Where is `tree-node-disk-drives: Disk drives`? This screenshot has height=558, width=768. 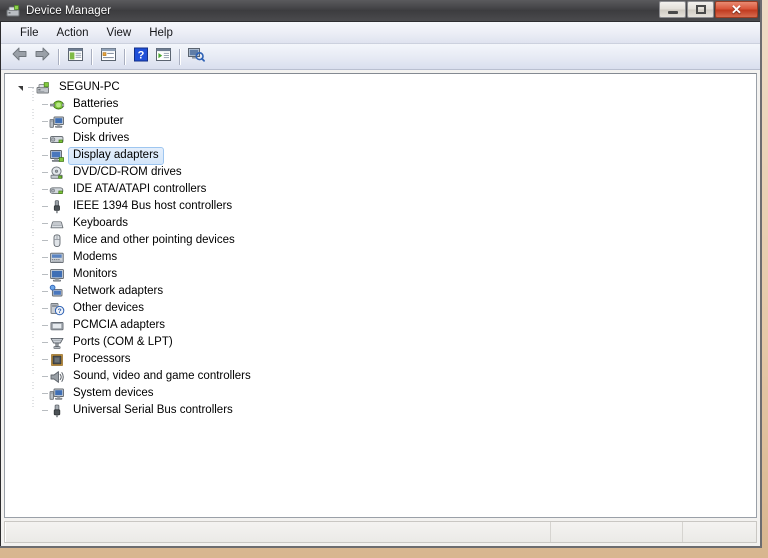 tree-node-disk-drives: Disk drives is located at coordinates (380, 138).